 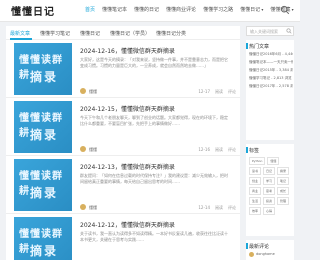 I want to click on widget-title: 最新评论, so click(x=259, y=247).